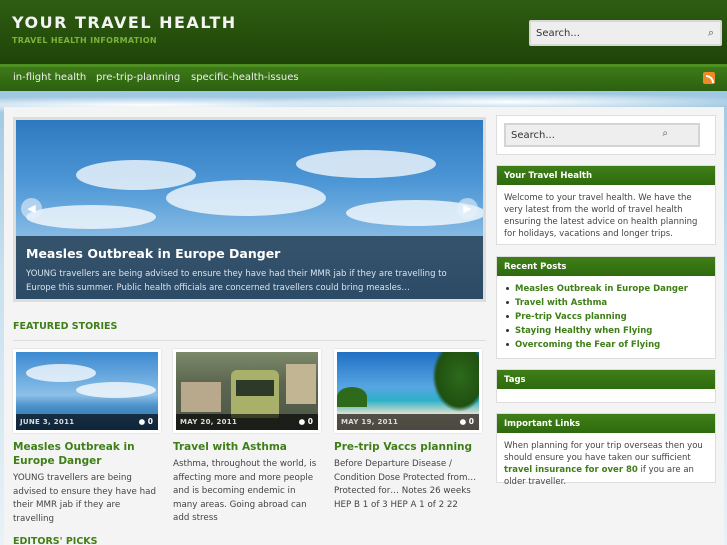 The image size is (727, 545). Describe the element at coordinates (606, 379) in the screenshot. I see `widget-title: Tags` at that location.